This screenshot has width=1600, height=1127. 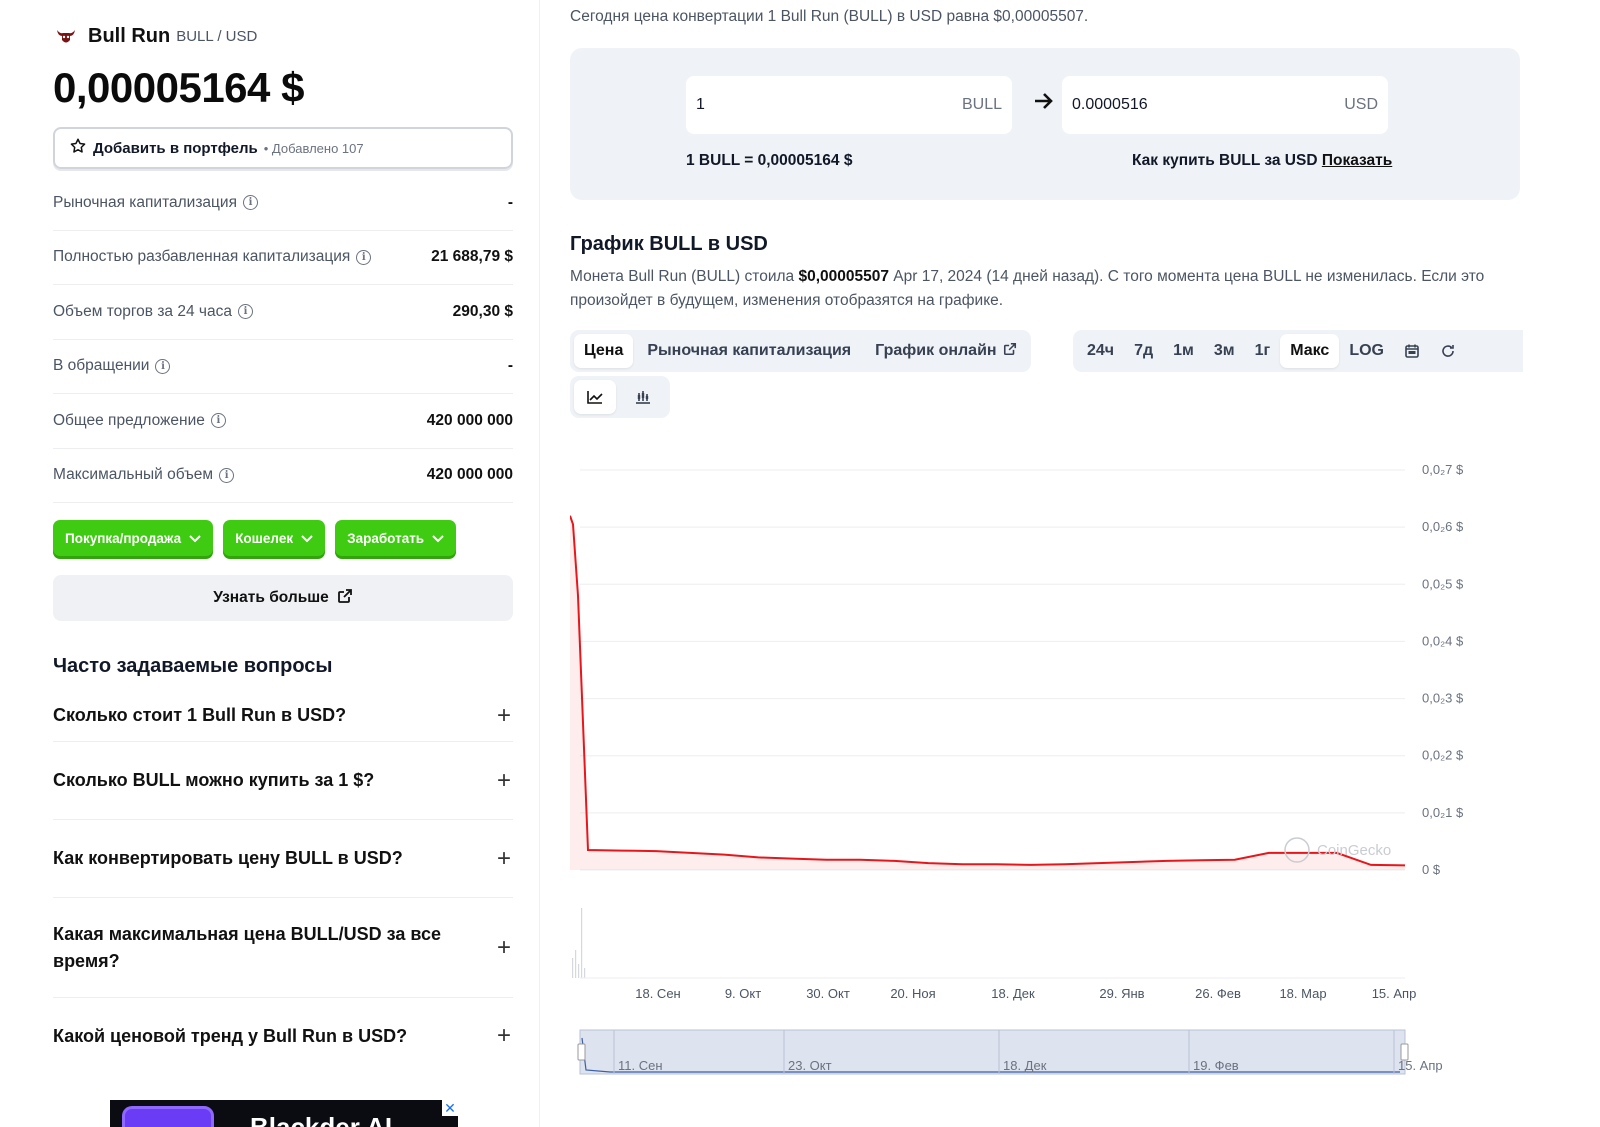 I want to click on ad-text: Blackder AI, so click(x=321, y=1119).